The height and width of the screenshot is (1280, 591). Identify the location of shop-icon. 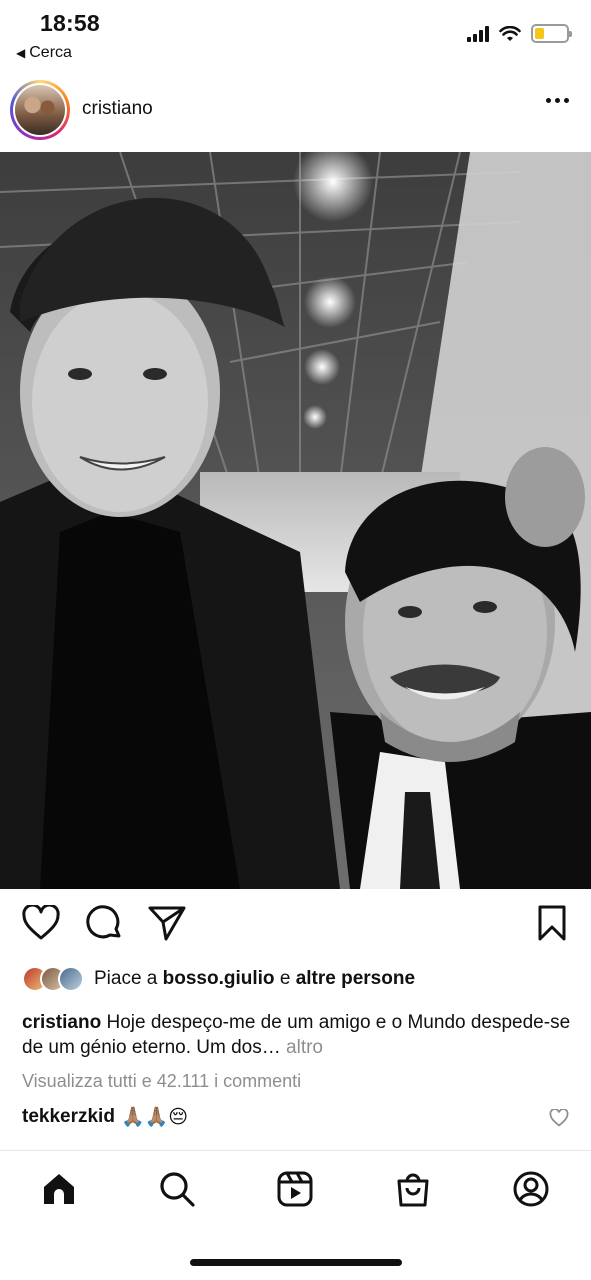
(413, 1189).